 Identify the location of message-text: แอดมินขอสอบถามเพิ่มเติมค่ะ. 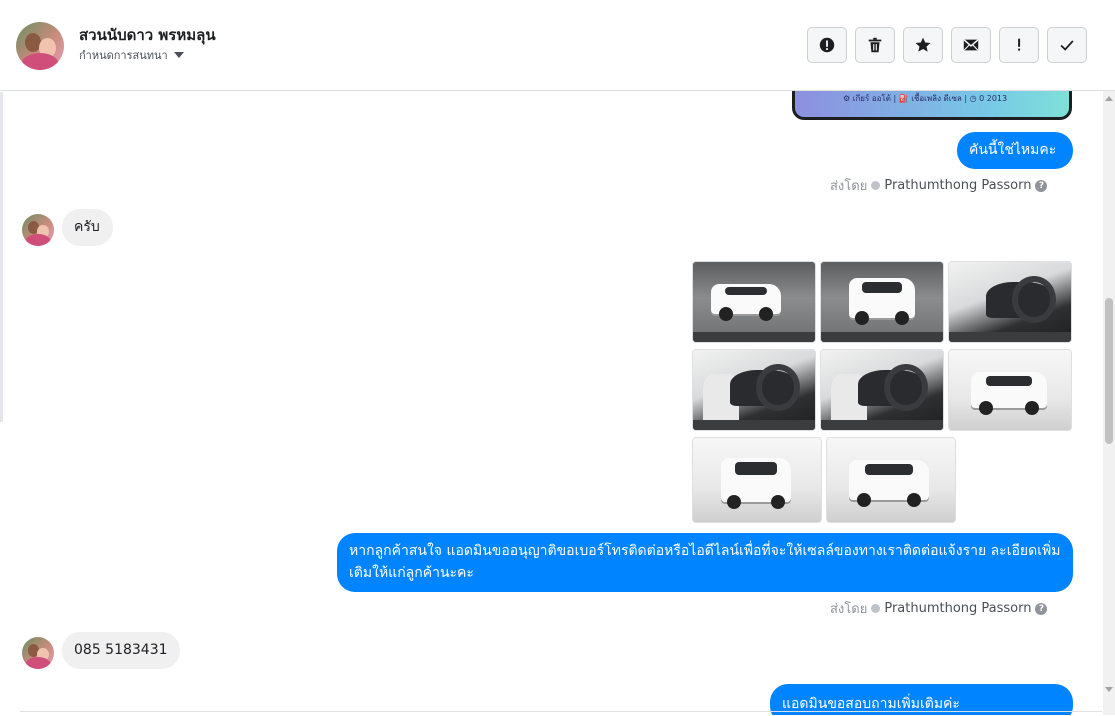
(871, 704).